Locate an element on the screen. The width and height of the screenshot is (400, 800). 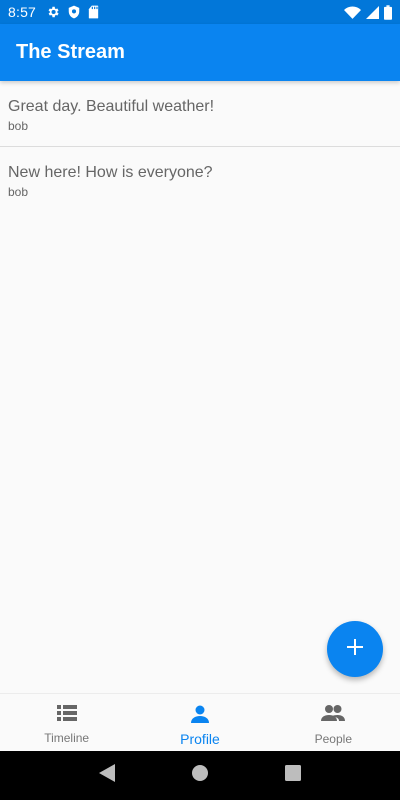
status-time: 8:57 is located at coordinates (22, 12).